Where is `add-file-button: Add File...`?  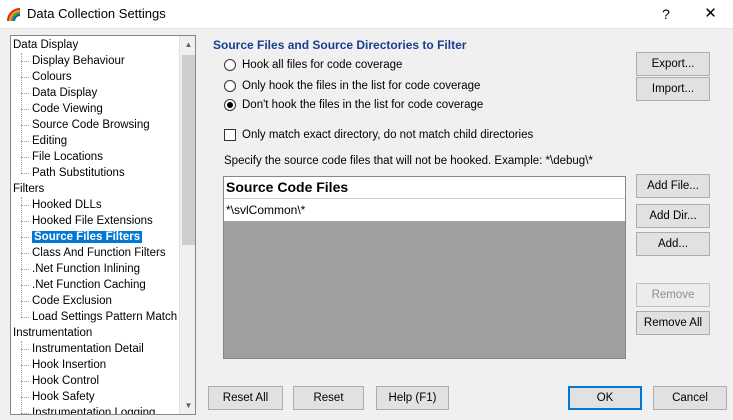
add-file-button: Add File... is located at coordinates (673, 186).